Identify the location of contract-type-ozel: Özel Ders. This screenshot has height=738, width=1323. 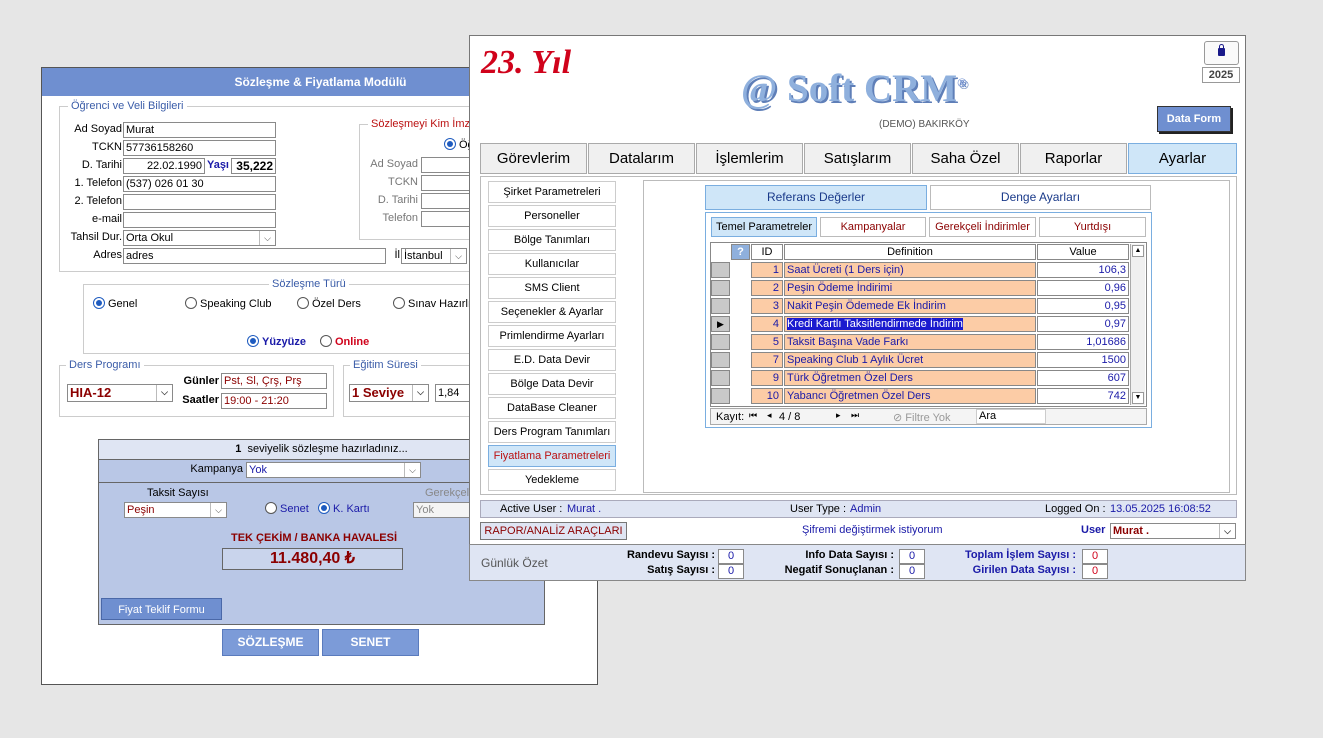
(329, 304).